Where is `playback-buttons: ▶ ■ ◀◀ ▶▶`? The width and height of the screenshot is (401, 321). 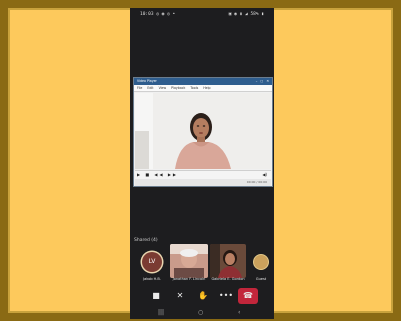 playback-buttons: ▶ ■ ◀◀ ▶▶ is located at coordinates (157, 175).